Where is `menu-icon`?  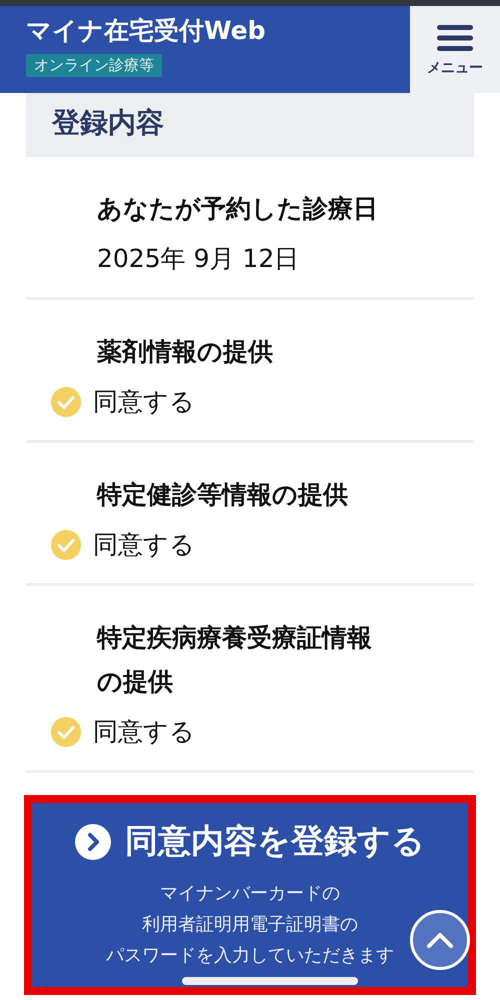 menu-icon is located at coordinates (455, 37).